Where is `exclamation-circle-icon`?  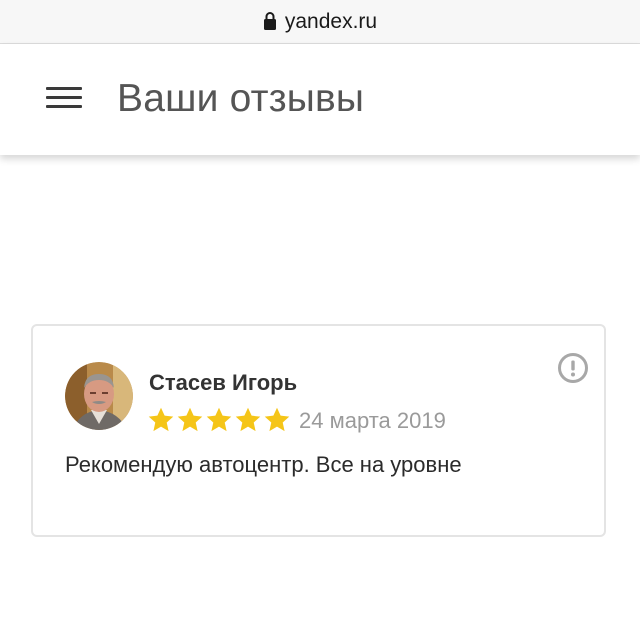 exclamation-circle-icon is located at coordinates (573, 368).